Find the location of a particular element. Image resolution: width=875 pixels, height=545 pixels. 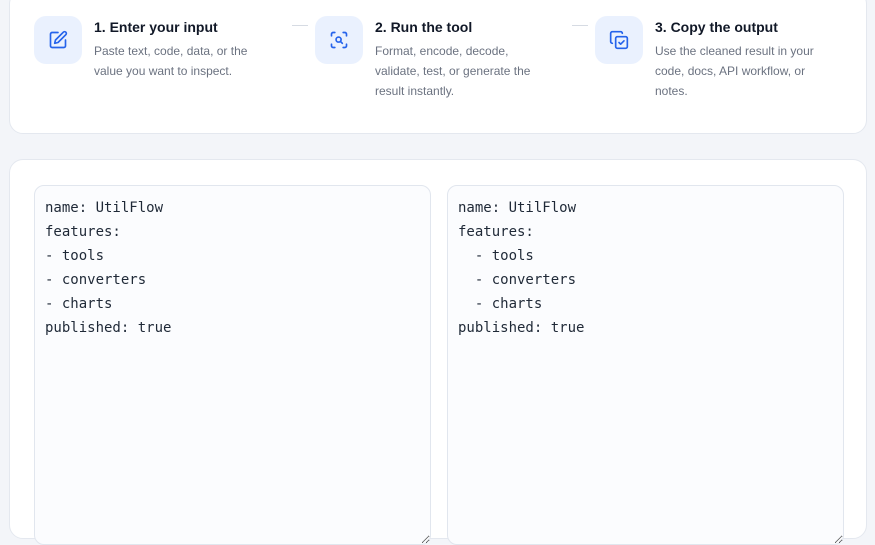

step-title: 3. Copy the output is located at coordinates (716, 27).